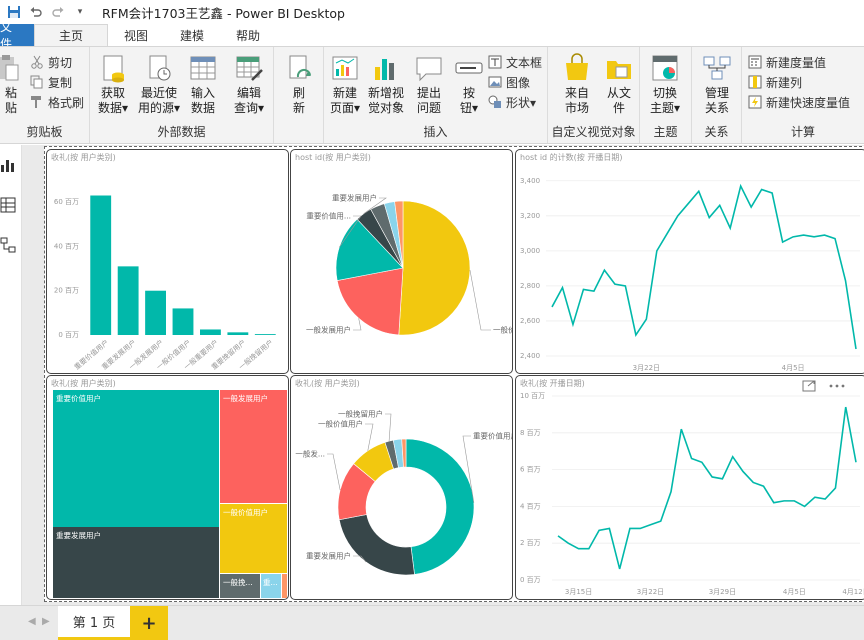  I want to click on donut-label: 一般价值用户, so click(340, 424).